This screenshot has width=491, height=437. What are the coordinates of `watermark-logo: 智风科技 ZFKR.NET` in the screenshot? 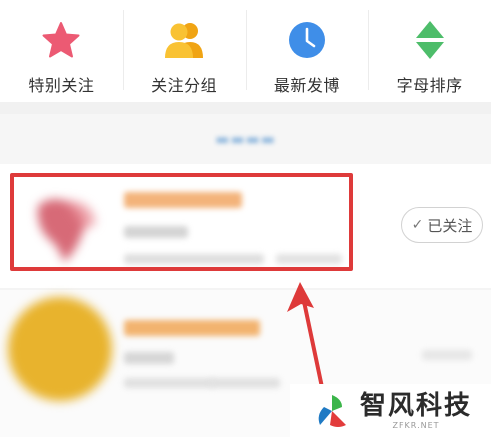 It's located at (390, 410).